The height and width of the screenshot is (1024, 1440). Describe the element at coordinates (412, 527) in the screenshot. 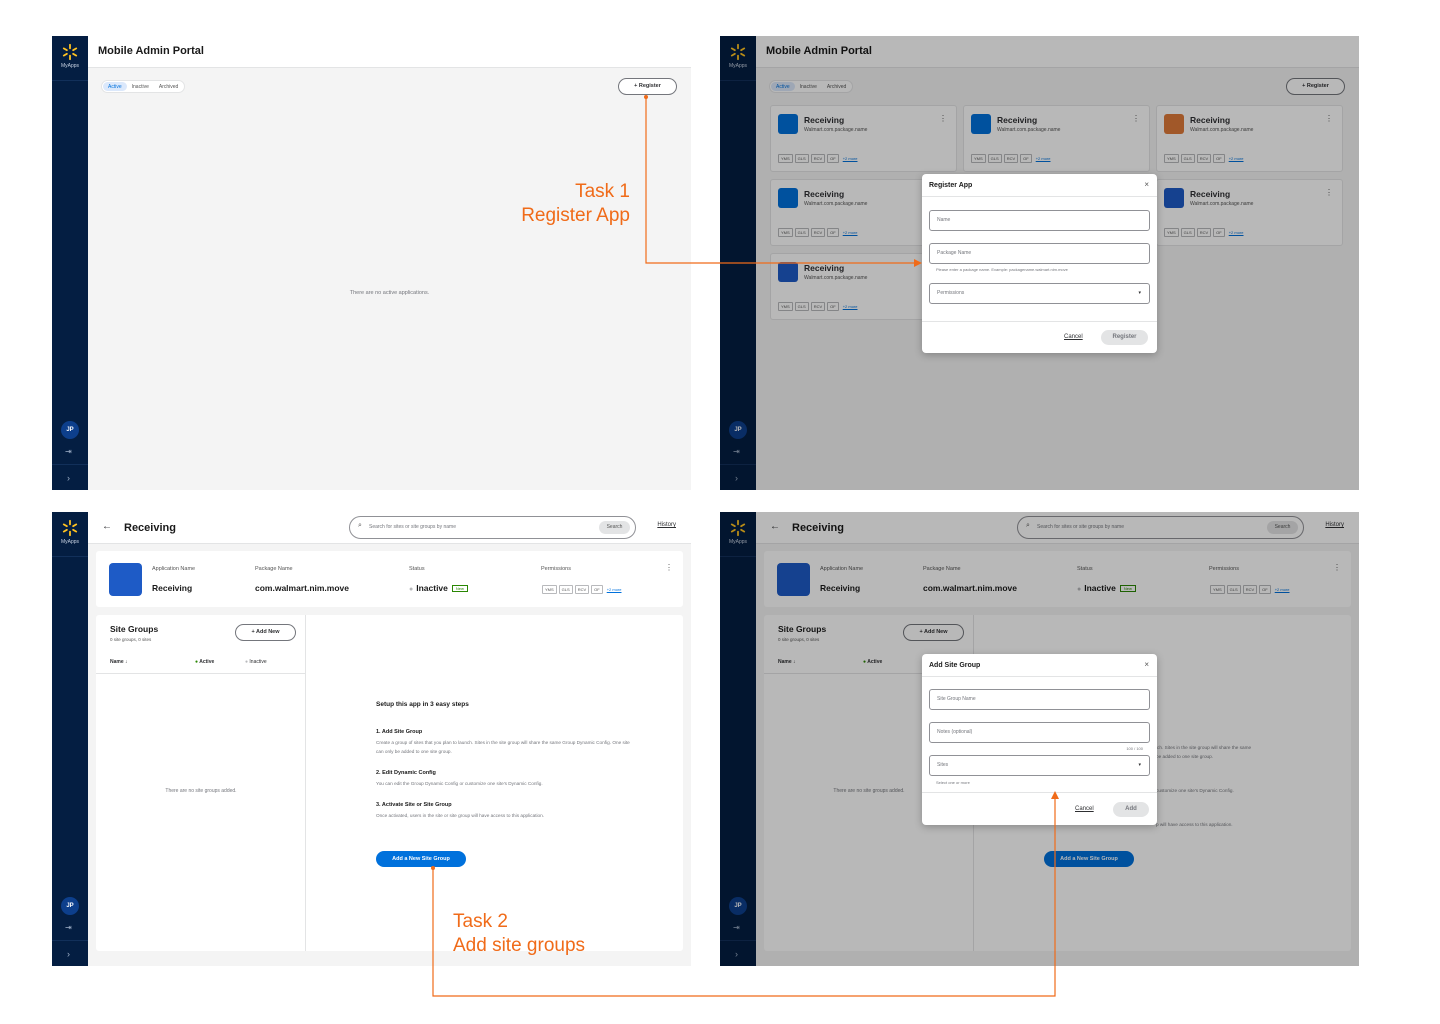

I see `search-input: Search for sites or site groups by name` at that location.